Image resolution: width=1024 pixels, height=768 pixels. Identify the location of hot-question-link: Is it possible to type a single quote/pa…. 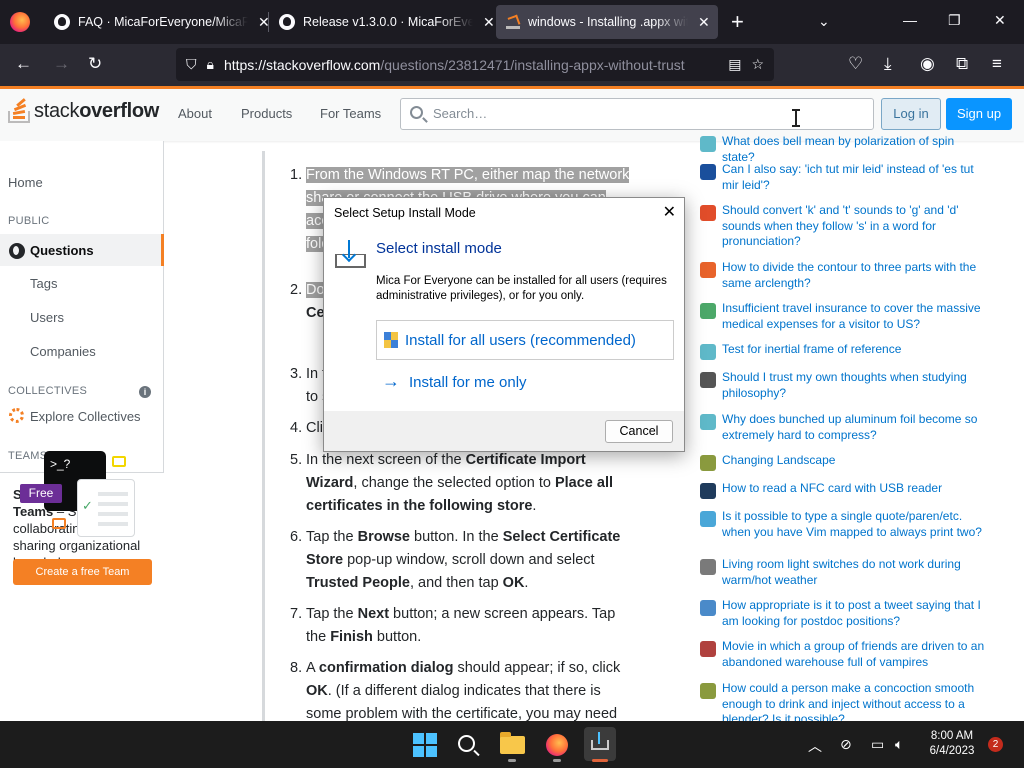
(856, 524).